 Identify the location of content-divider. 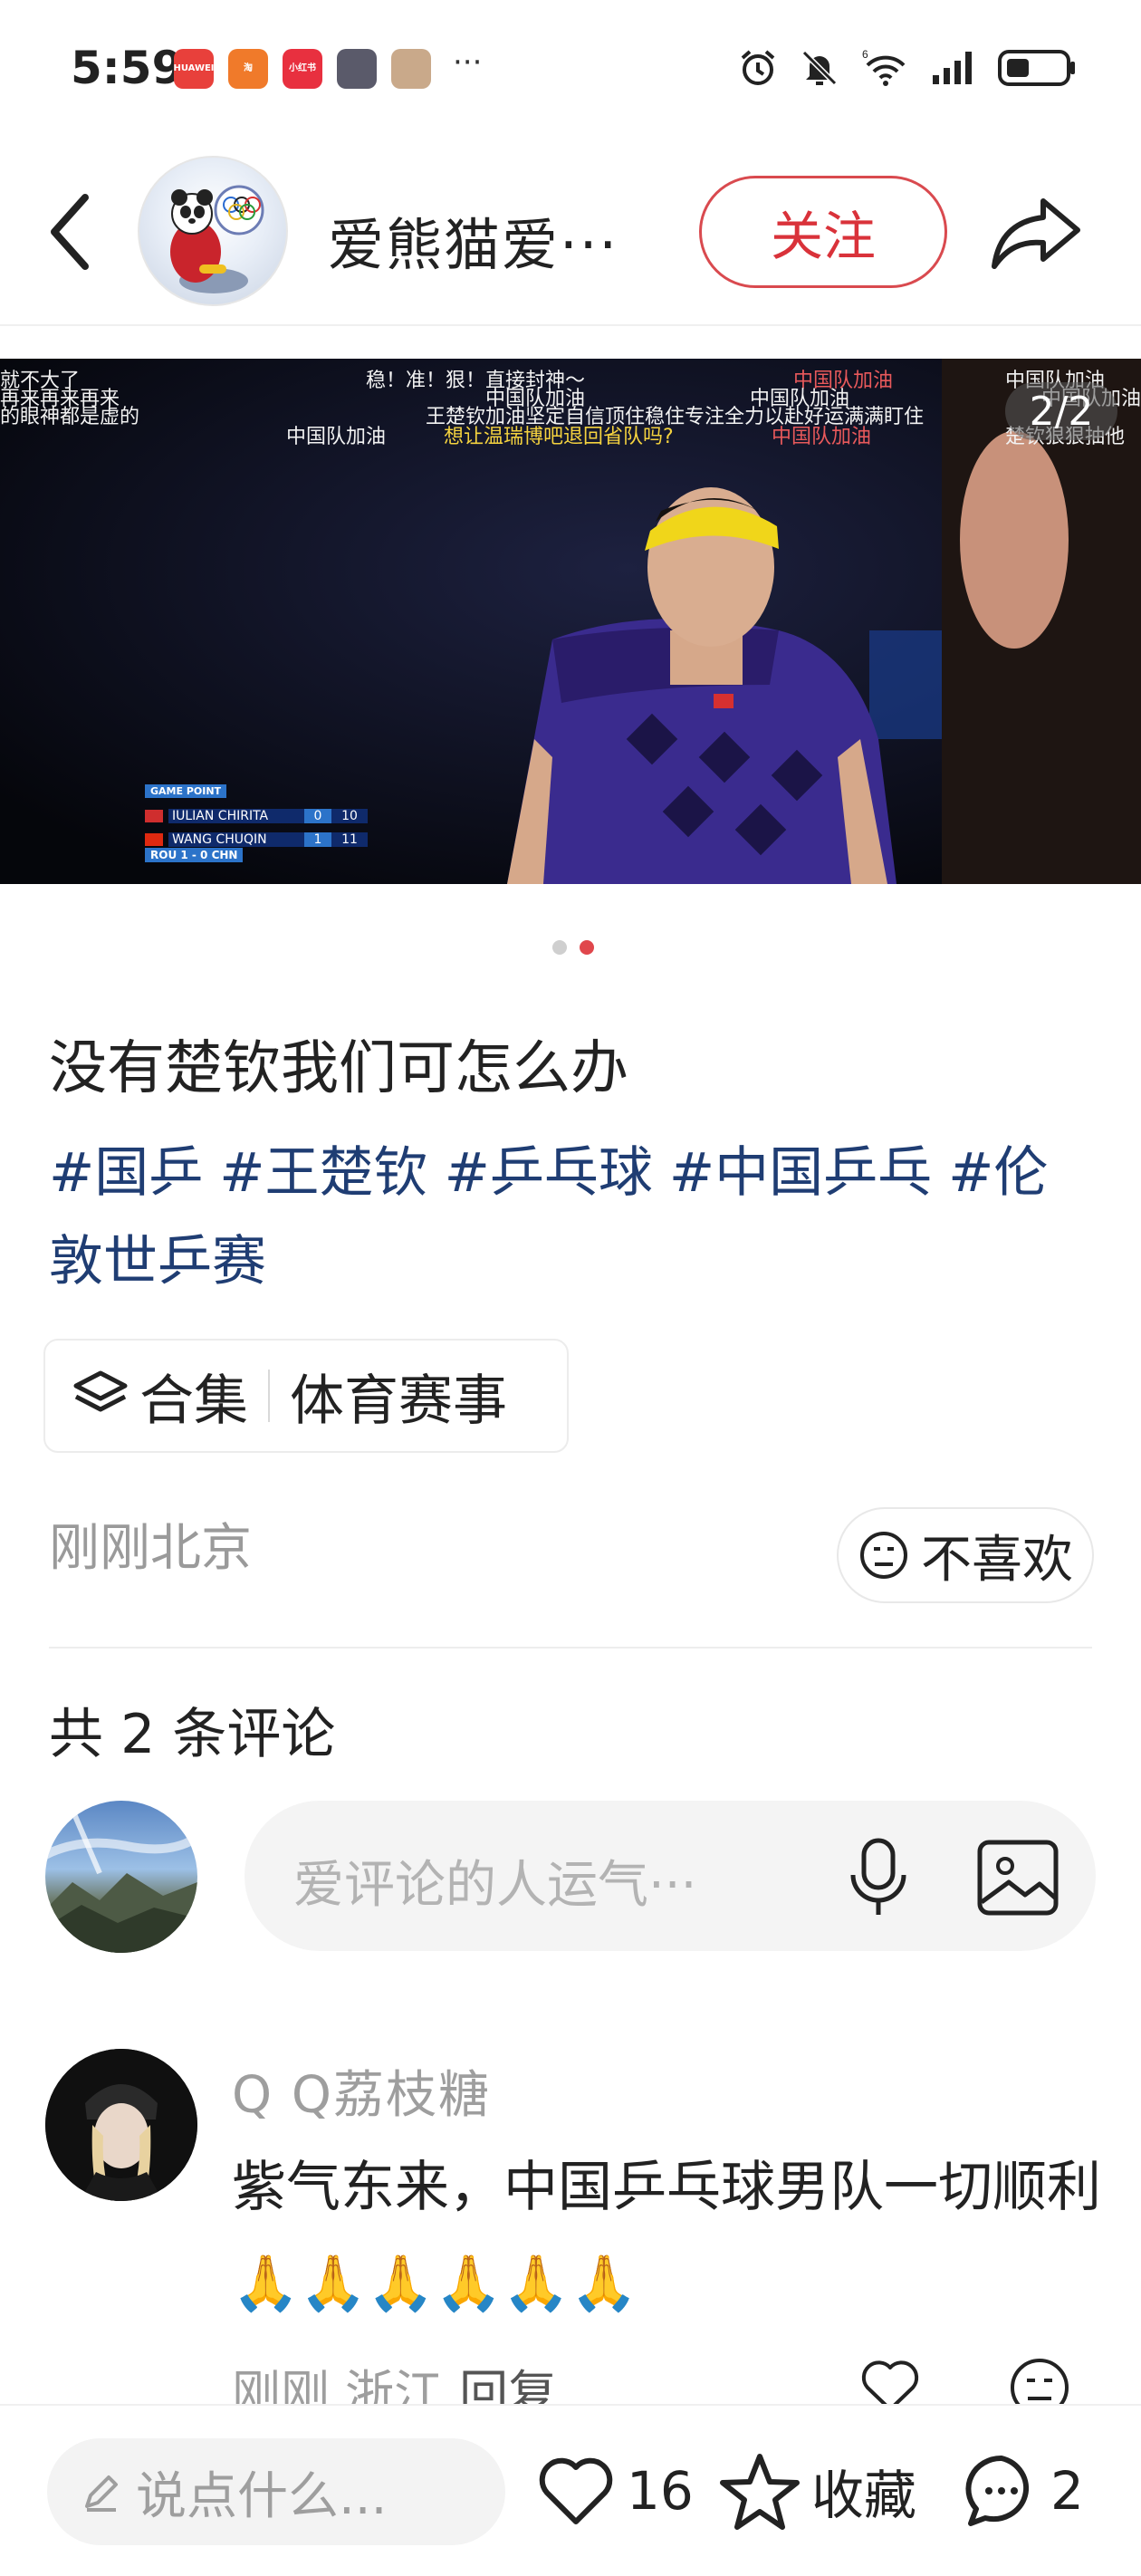
(570, 1647).